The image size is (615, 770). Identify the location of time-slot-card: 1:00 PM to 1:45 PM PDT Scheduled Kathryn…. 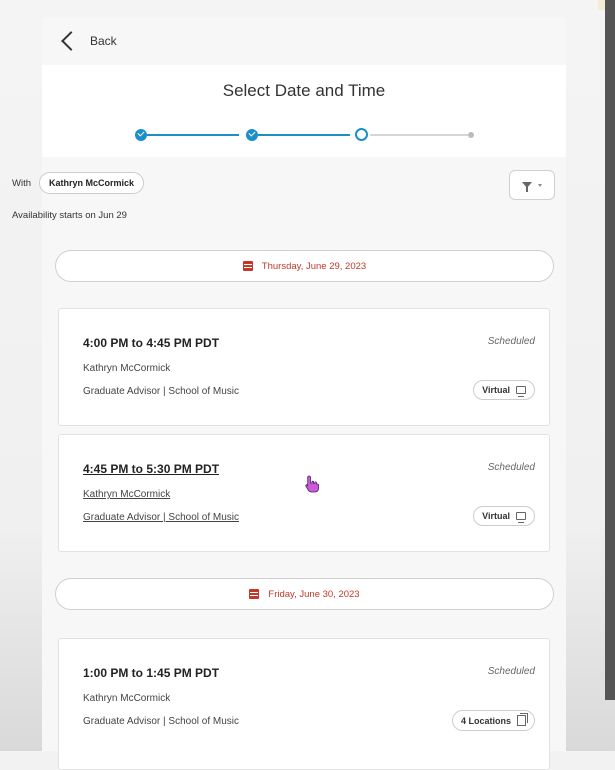
(304, 704).